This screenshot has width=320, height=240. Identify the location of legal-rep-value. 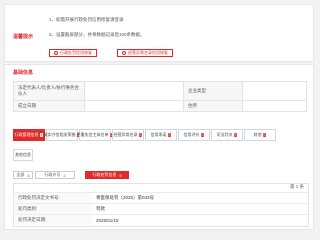
(134, 91).